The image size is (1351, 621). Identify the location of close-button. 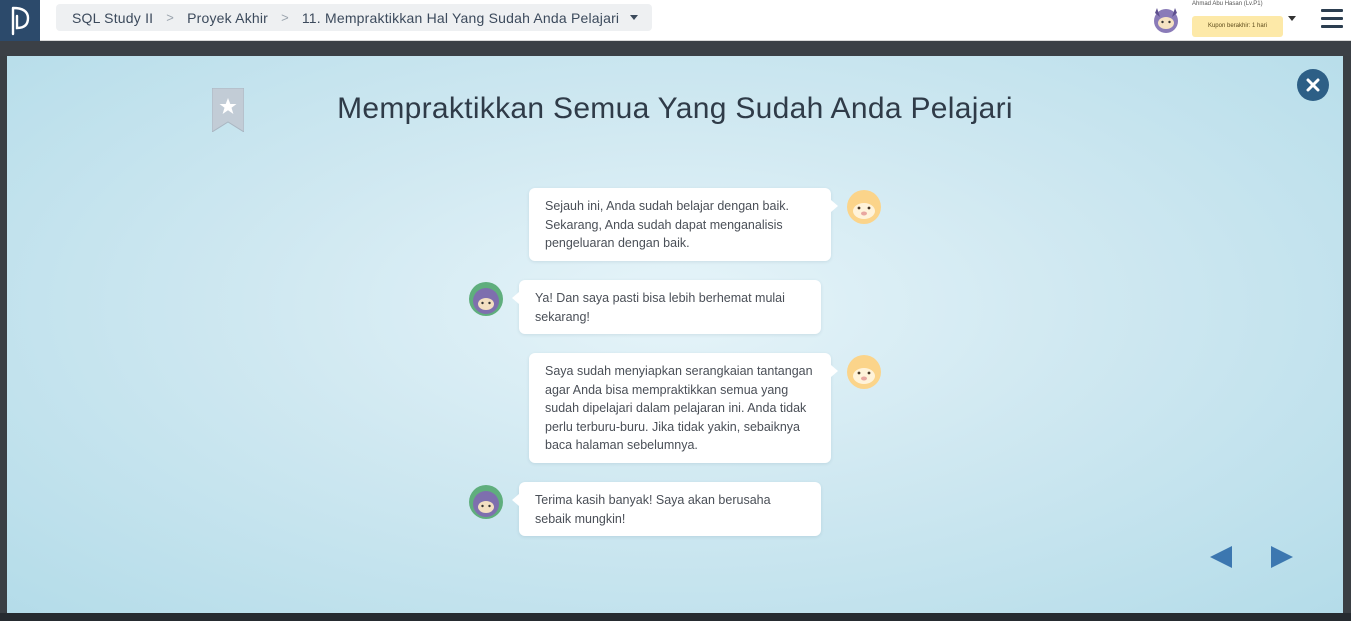
(1313, 85).